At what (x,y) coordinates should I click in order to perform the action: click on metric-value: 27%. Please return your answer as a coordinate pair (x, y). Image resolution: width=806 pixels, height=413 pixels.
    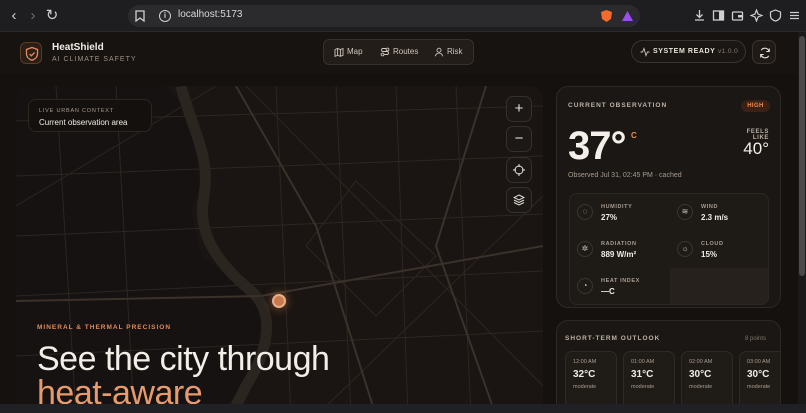
    Looking at the image, I should click on (609, 217).